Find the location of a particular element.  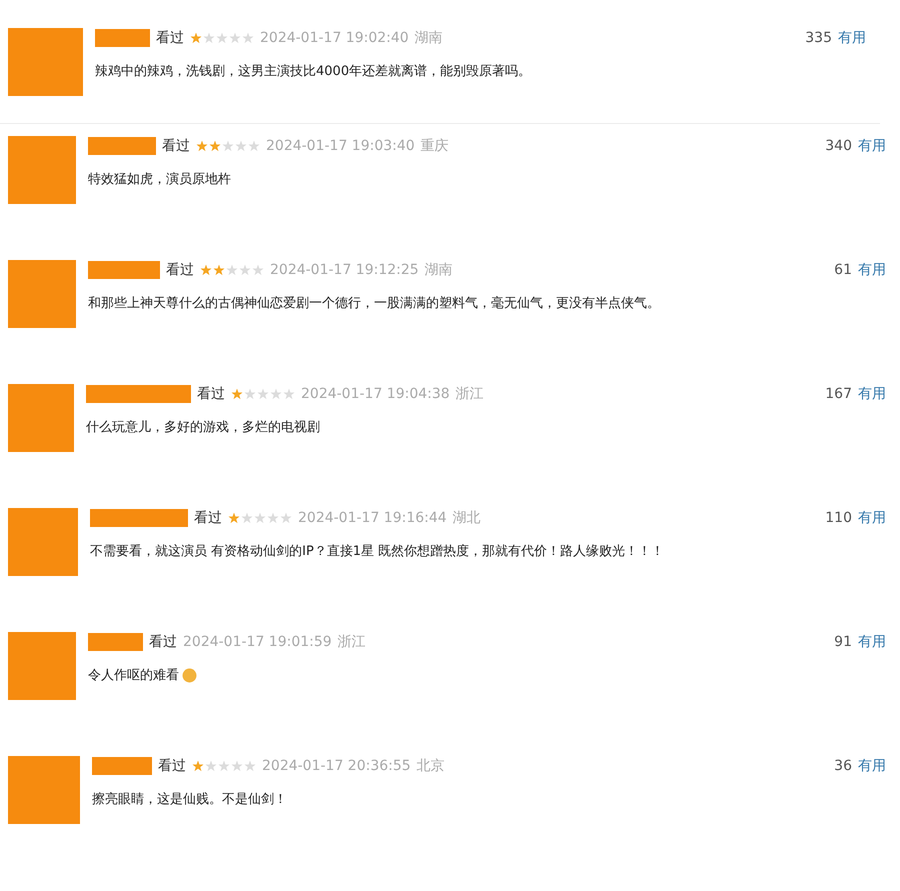

comment-text: 辣鸡中的辣鸡，洗钱剧，这男主演技比4000年还差就离谱，能别毁原著吗。 is located at coordinates (313, 71).